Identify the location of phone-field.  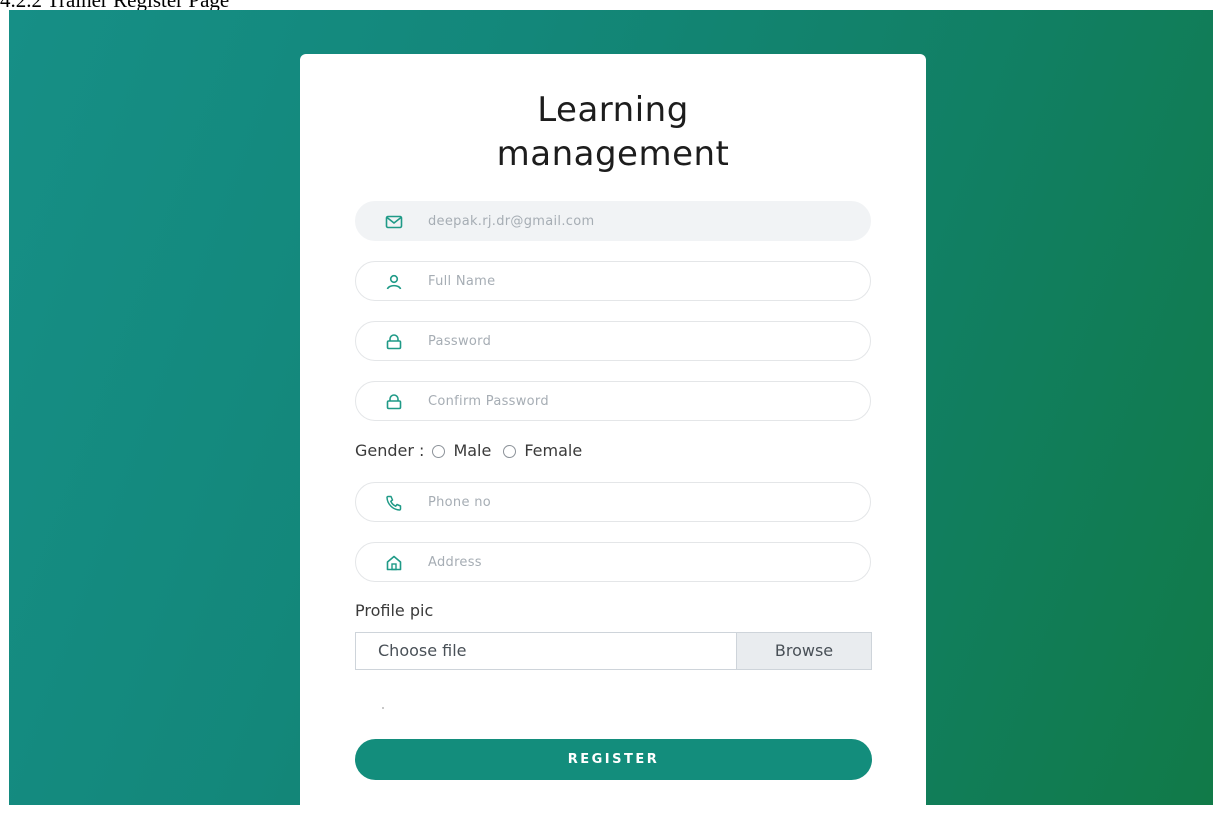
(613, 502).